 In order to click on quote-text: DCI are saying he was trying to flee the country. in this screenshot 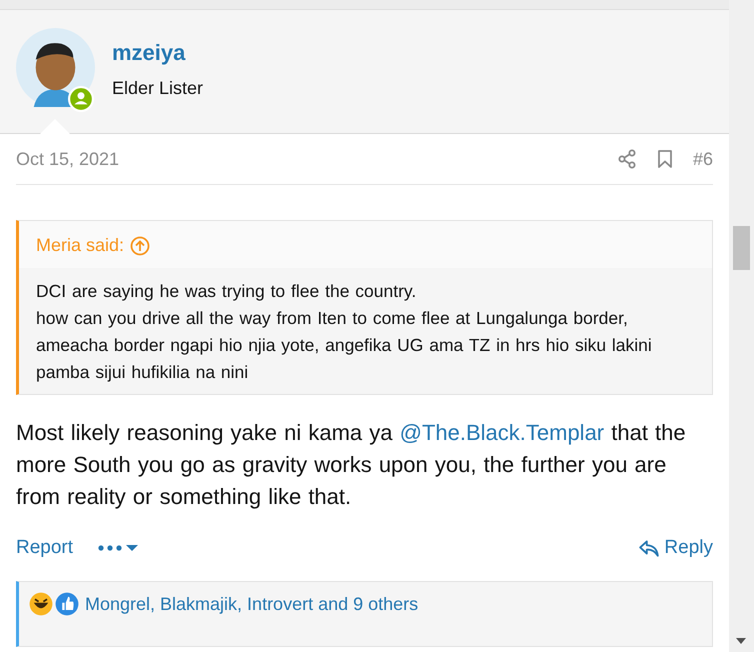, I will do `click(227, 291)`.